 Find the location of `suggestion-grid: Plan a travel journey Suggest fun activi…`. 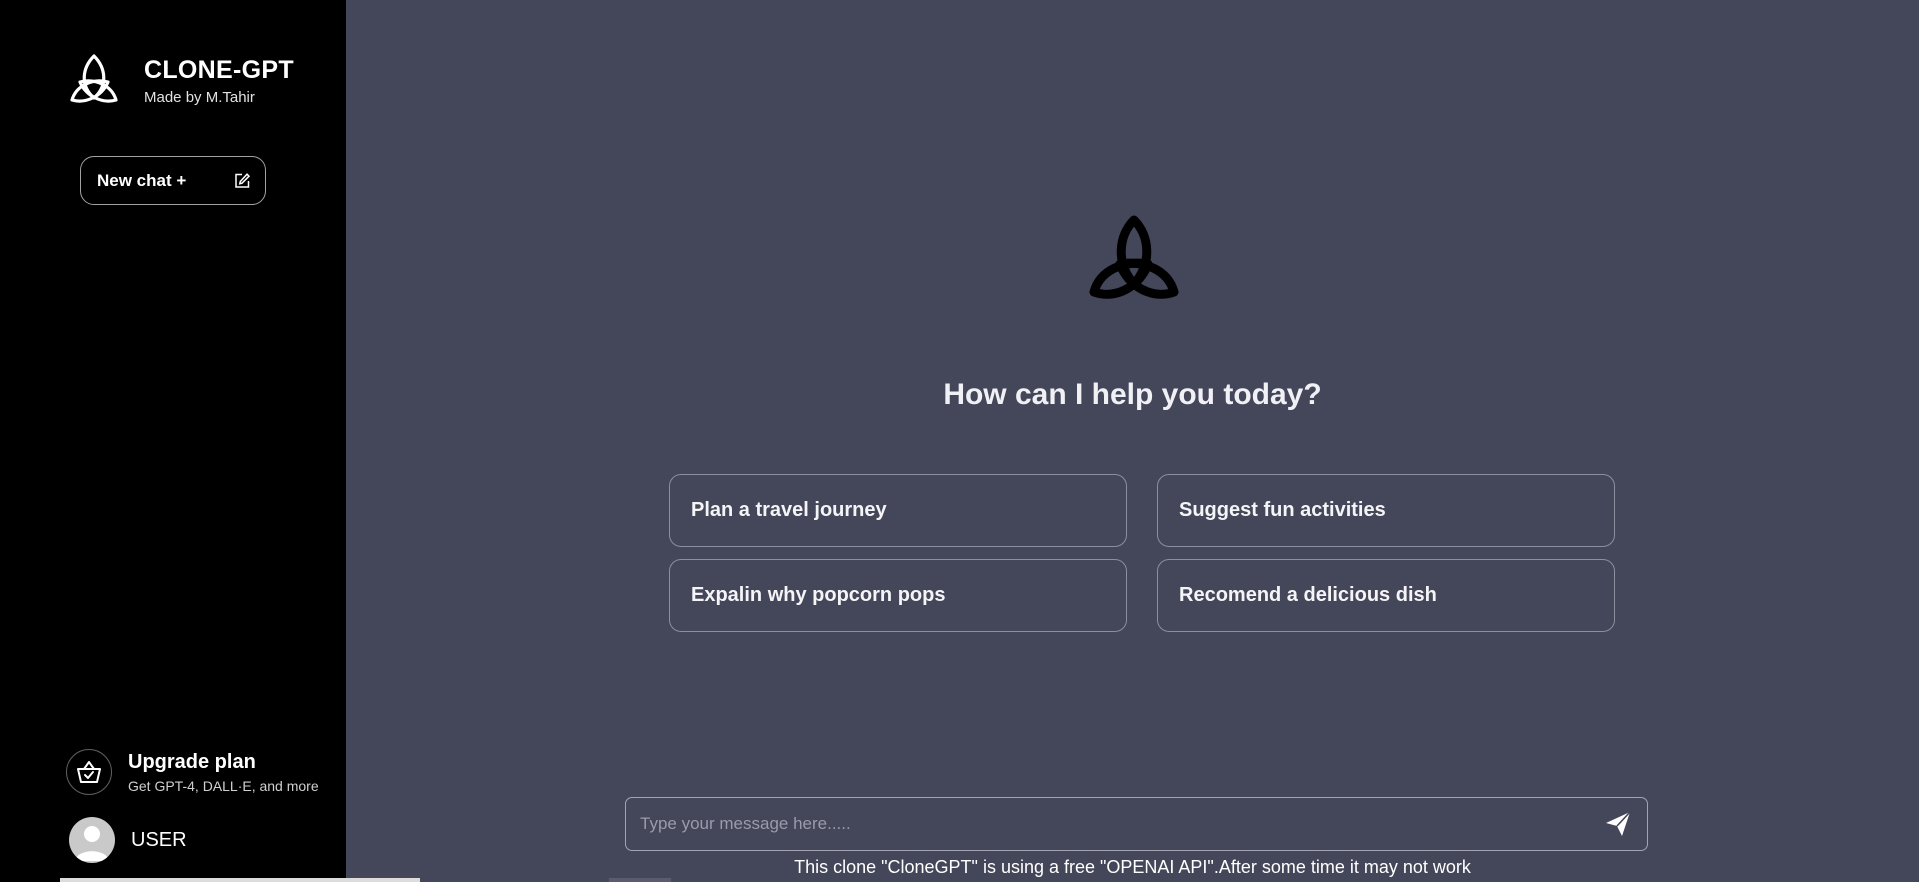

suggestion-grid: Plan a travel journey Suggest fun activi… is located at coordinates (1142, 553).